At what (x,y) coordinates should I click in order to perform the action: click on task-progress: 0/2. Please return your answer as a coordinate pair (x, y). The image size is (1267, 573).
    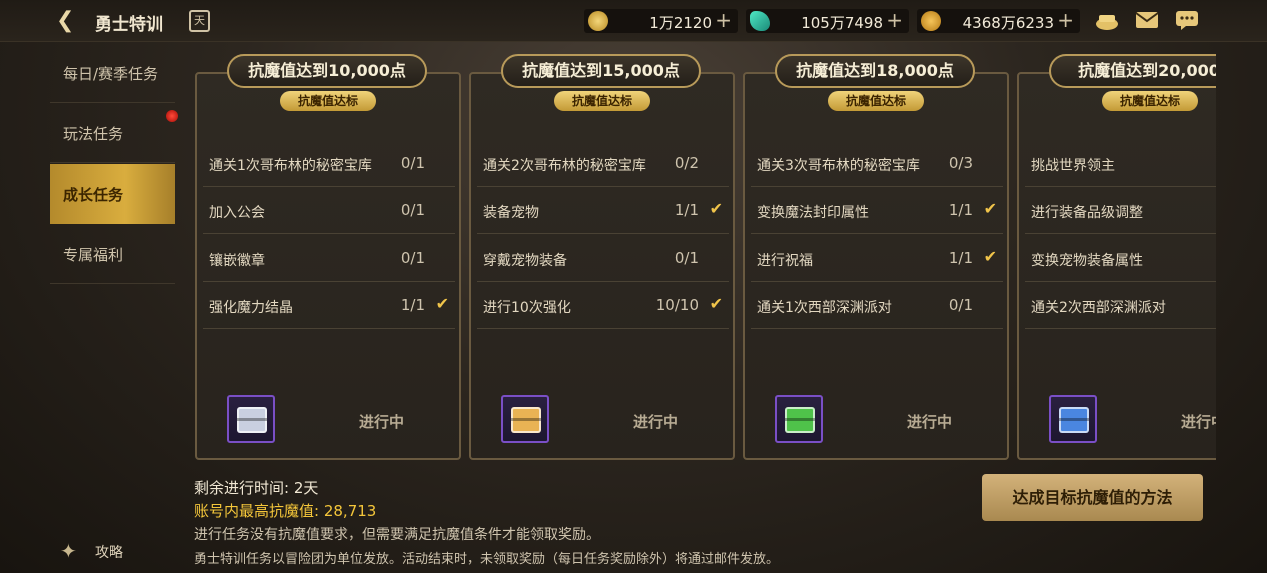
    Looking at the image, I should click on (686, 163).